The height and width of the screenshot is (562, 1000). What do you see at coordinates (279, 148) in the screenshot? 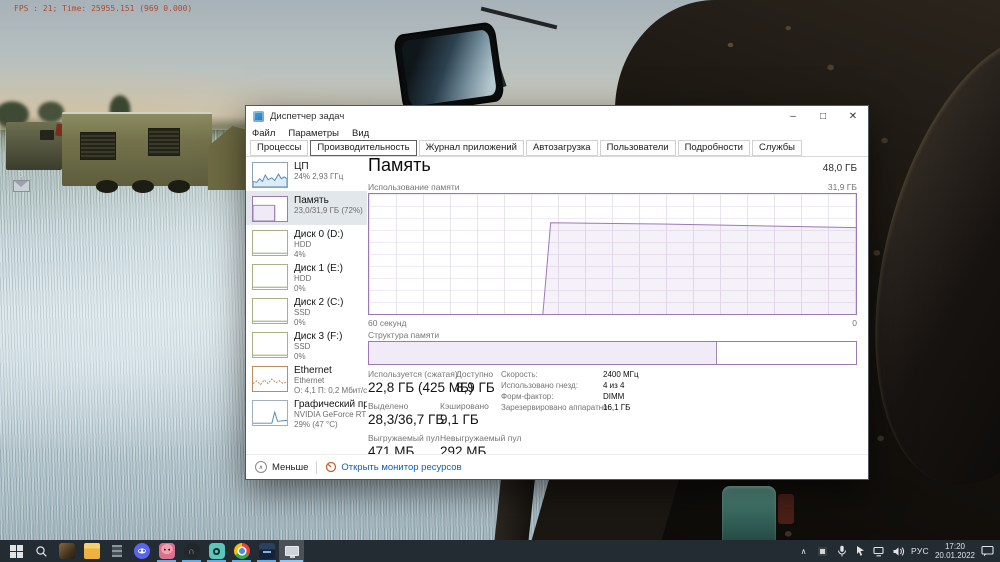
I see `tab-processes: Процессы` at bounding box center [279, 148].